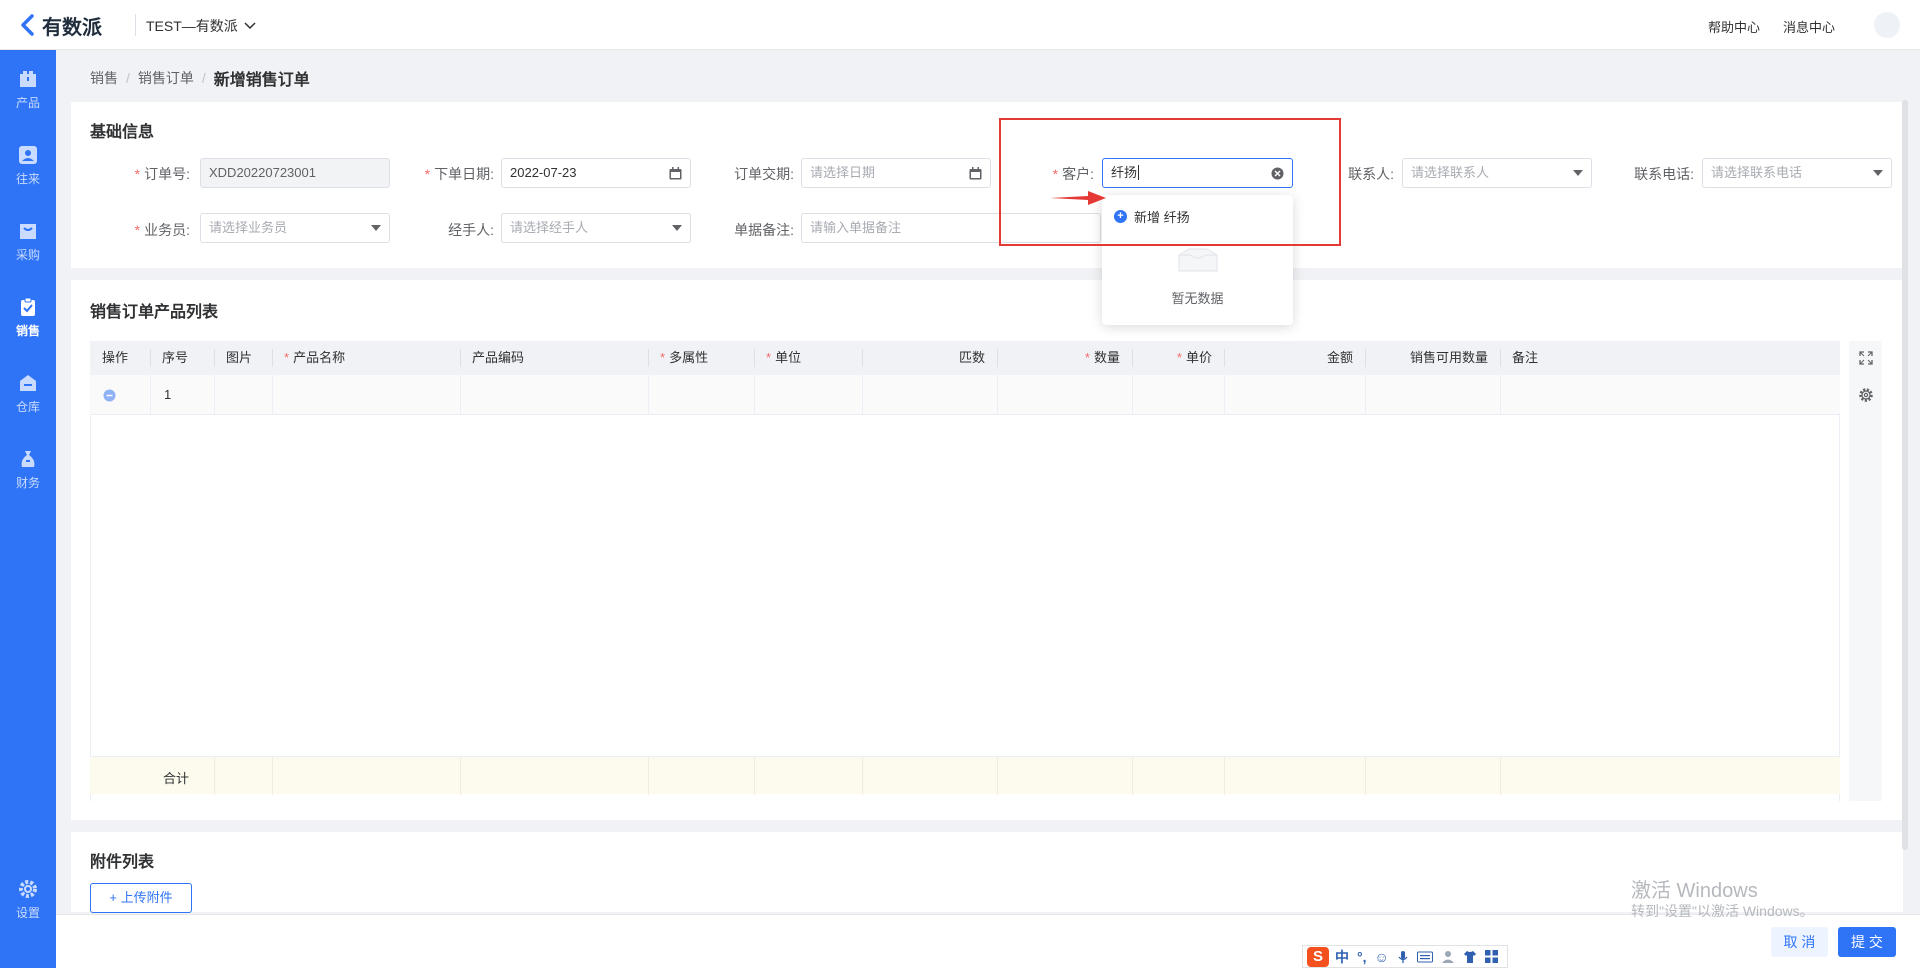  I want to click on sidebar-item-label: 仓库, so click(27, 407).